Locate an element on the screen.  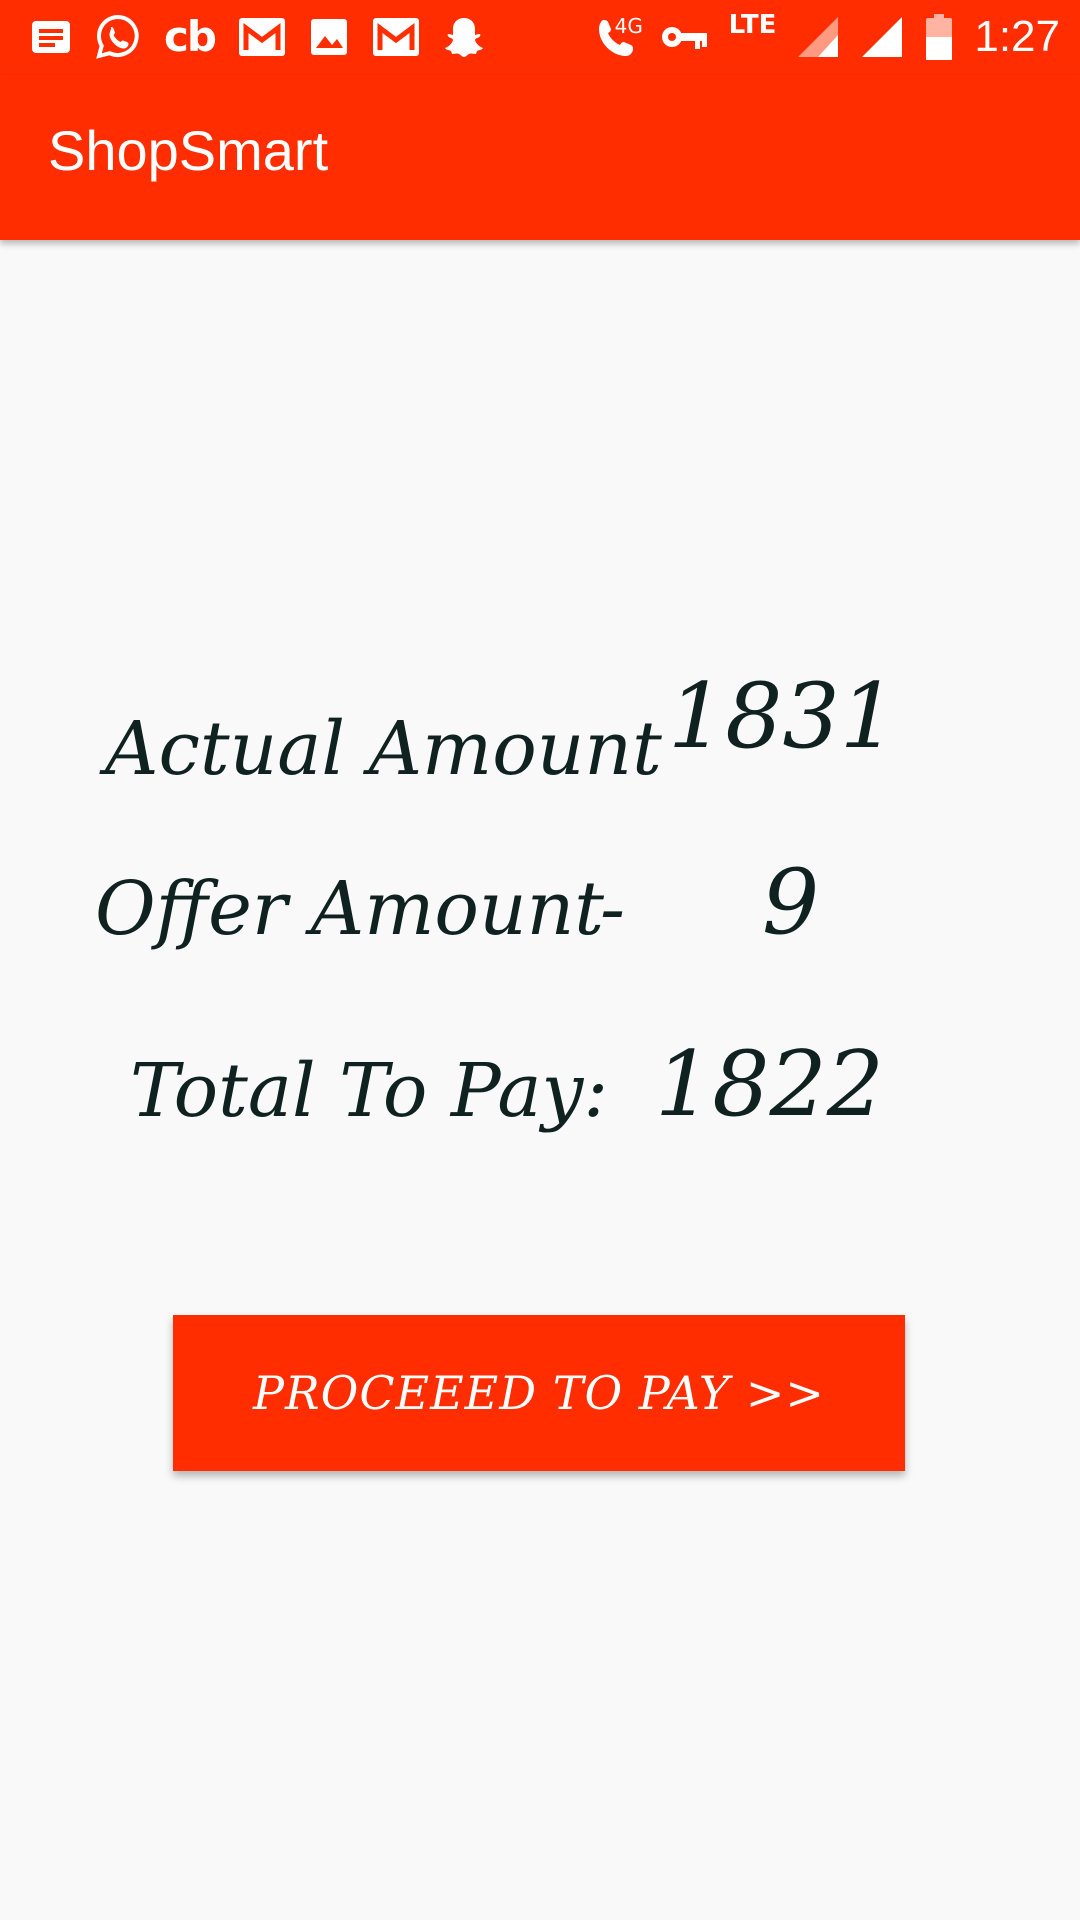
call-badge: 4G is located at coordinates (628, 26).